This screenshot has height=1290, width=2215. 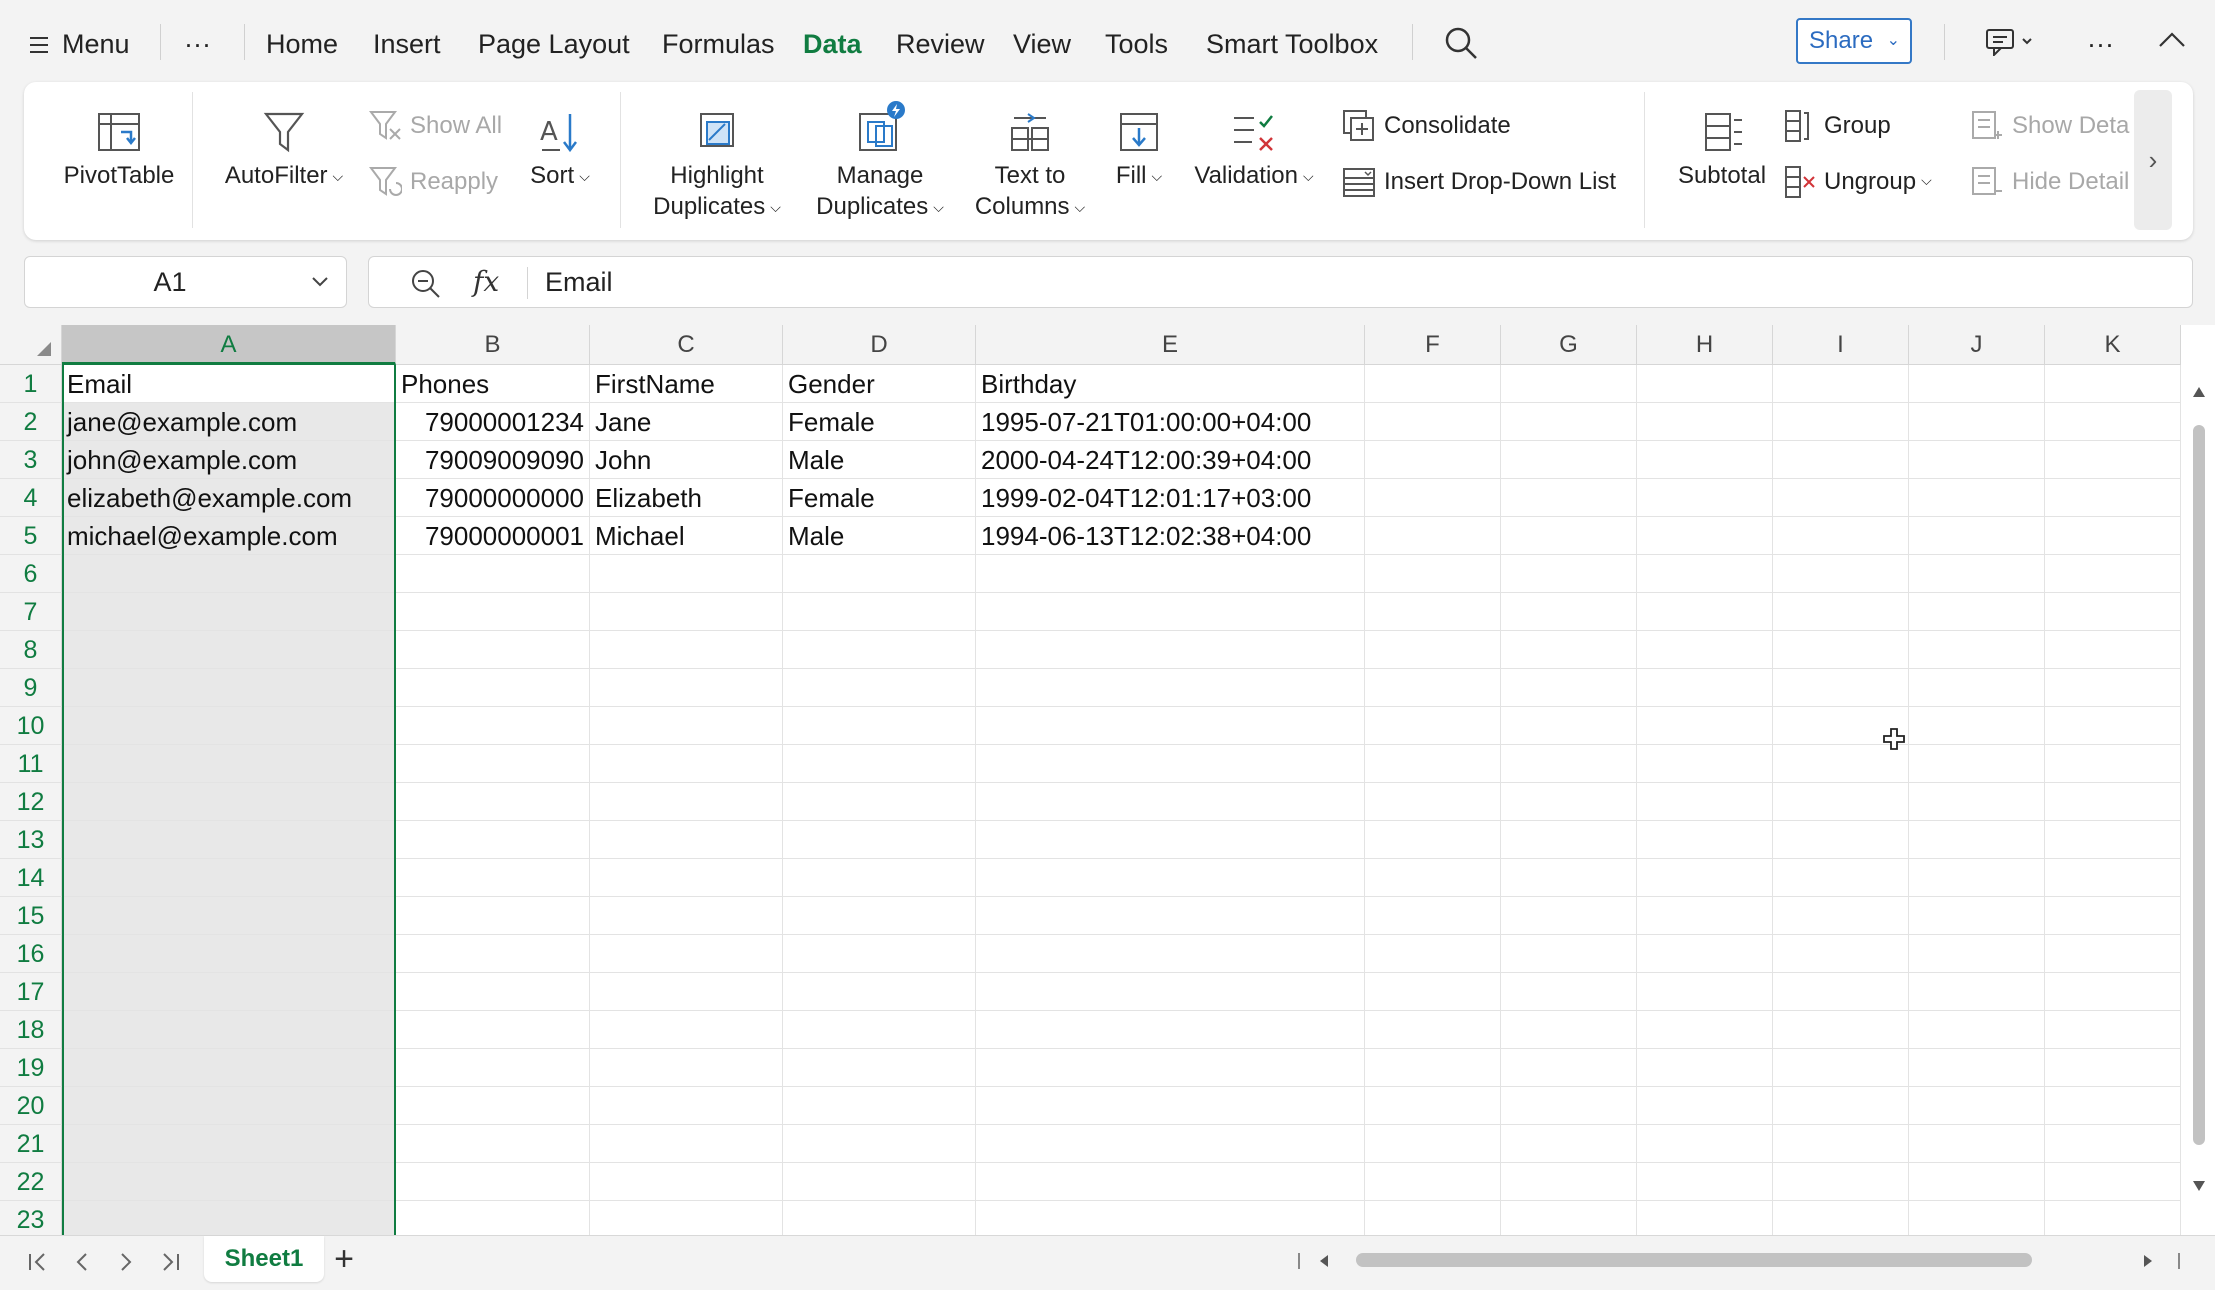 What do you see at coordinates (686, 460) in the screenshot?
I see `cell-c3: John` at bounding box center [686, 460].